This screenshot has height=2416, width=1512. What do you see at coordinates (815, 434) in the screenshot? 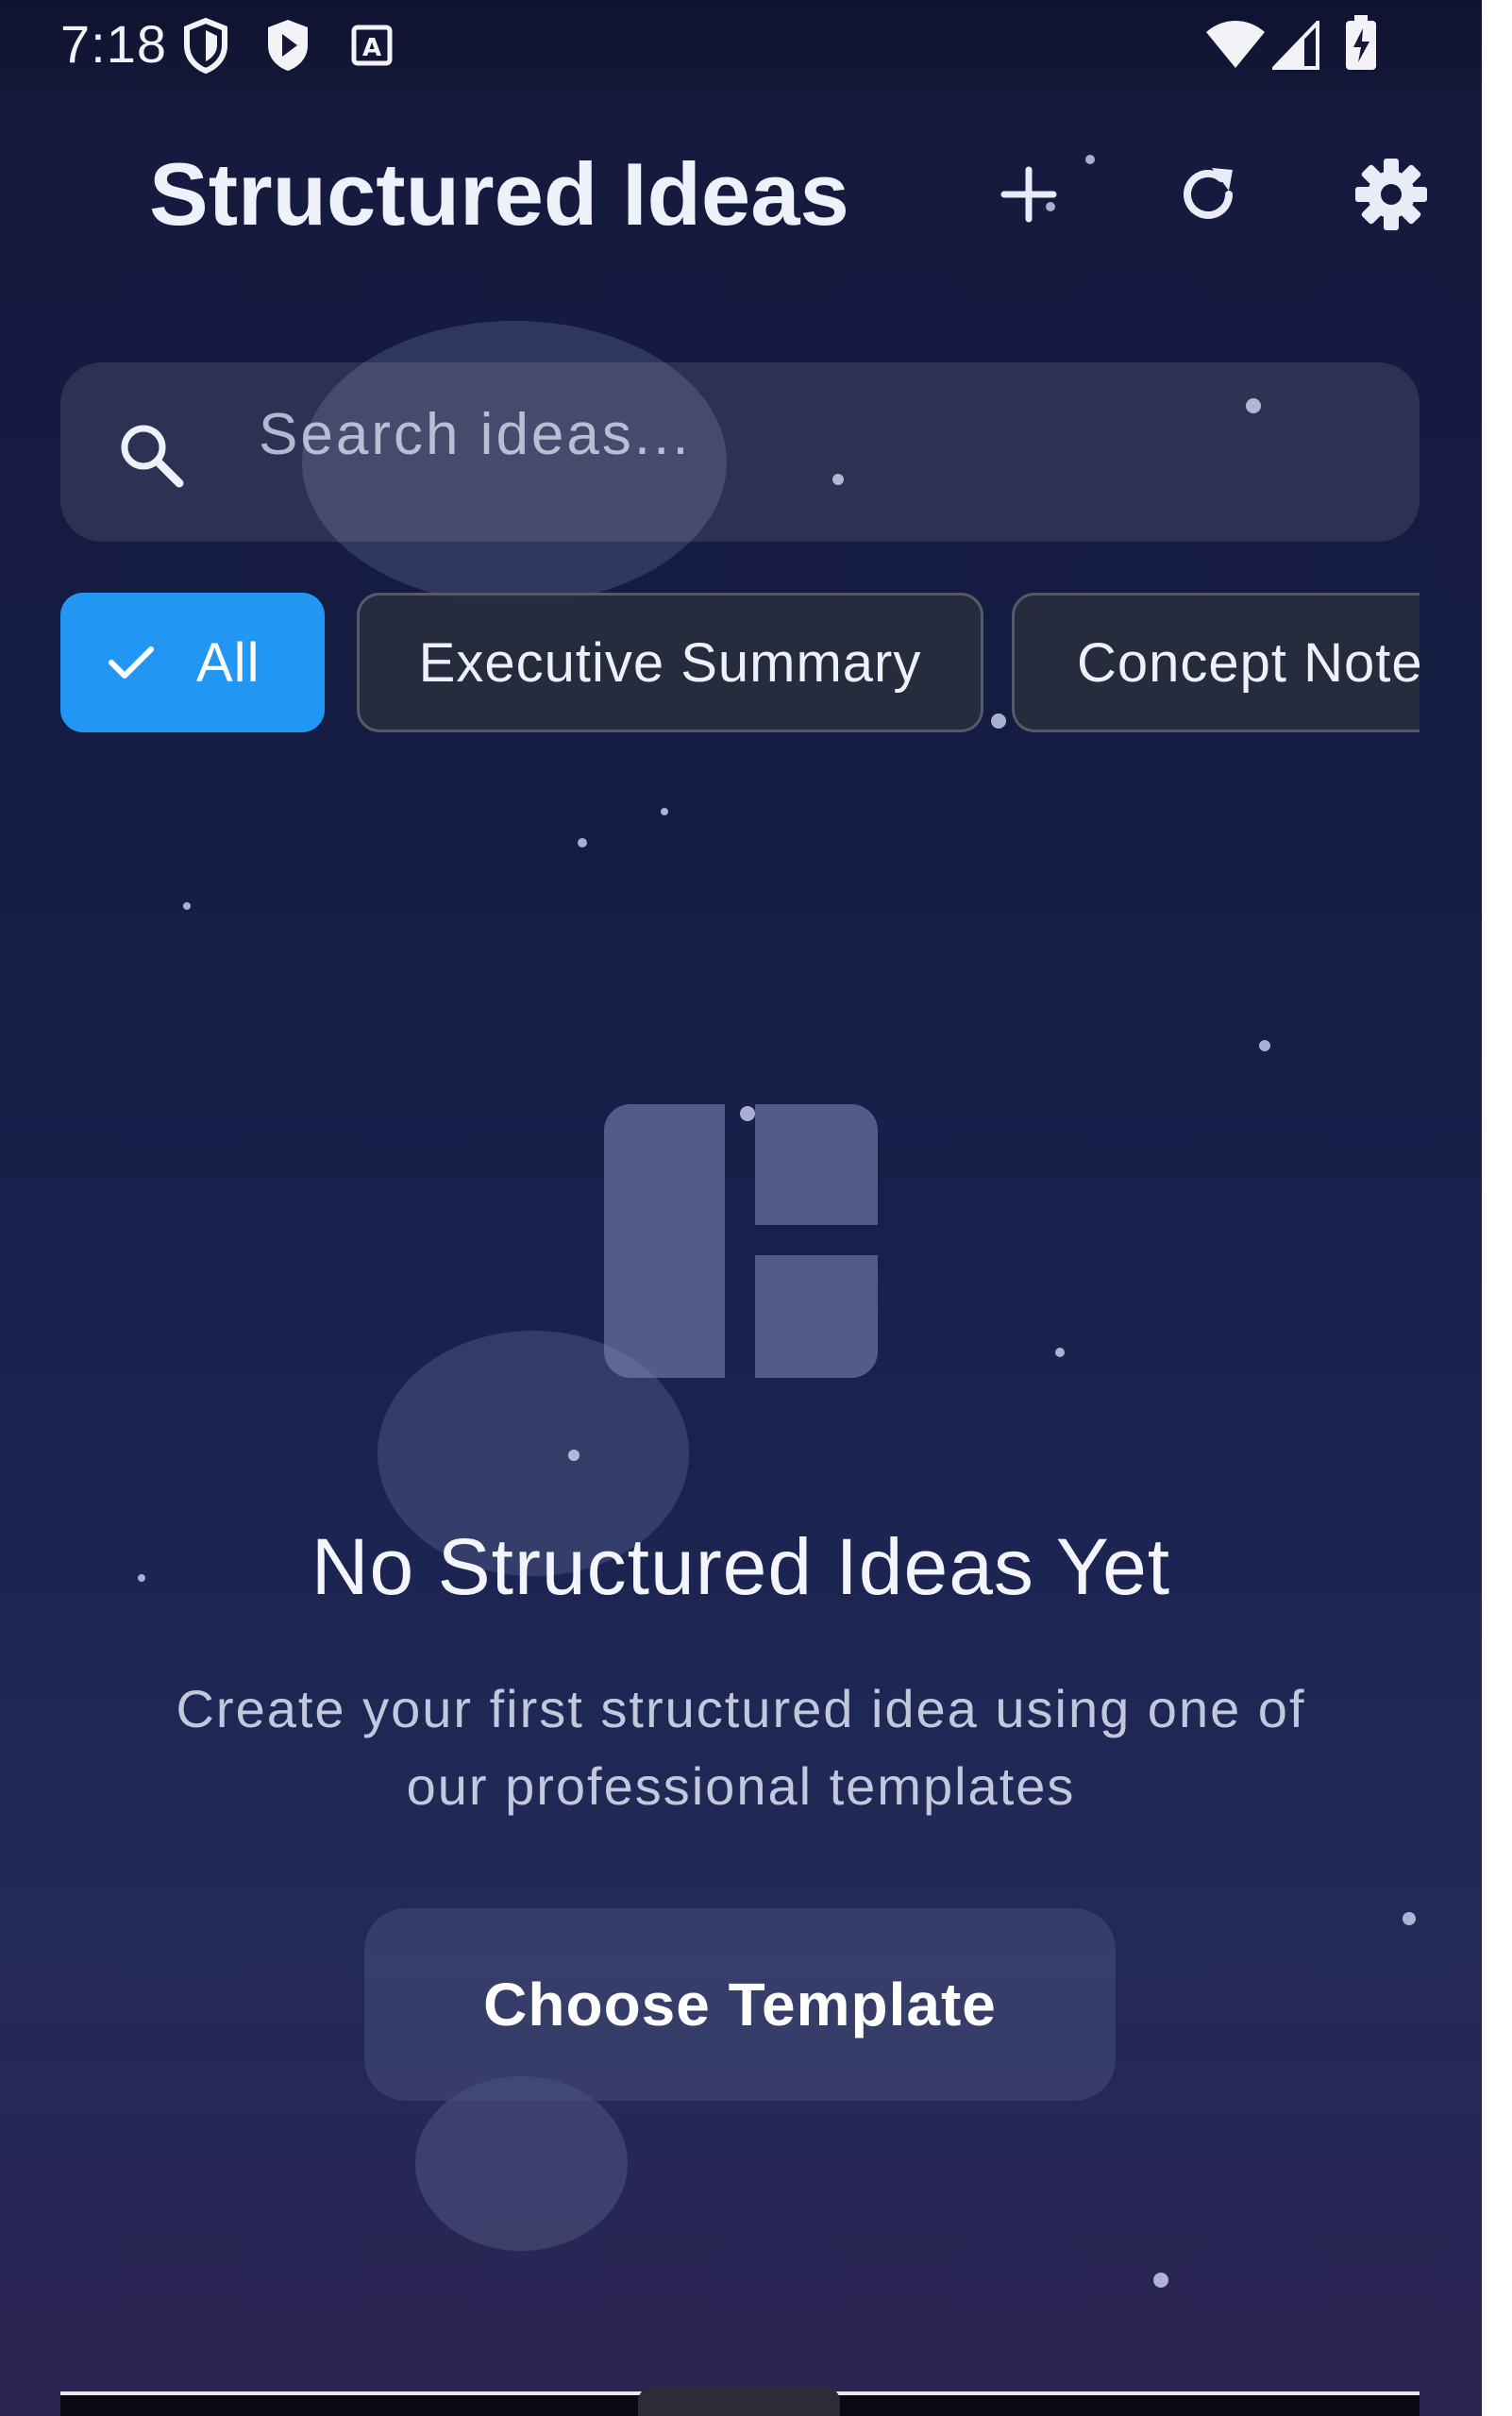
I see `search-input` at bounding box center [815, 434].